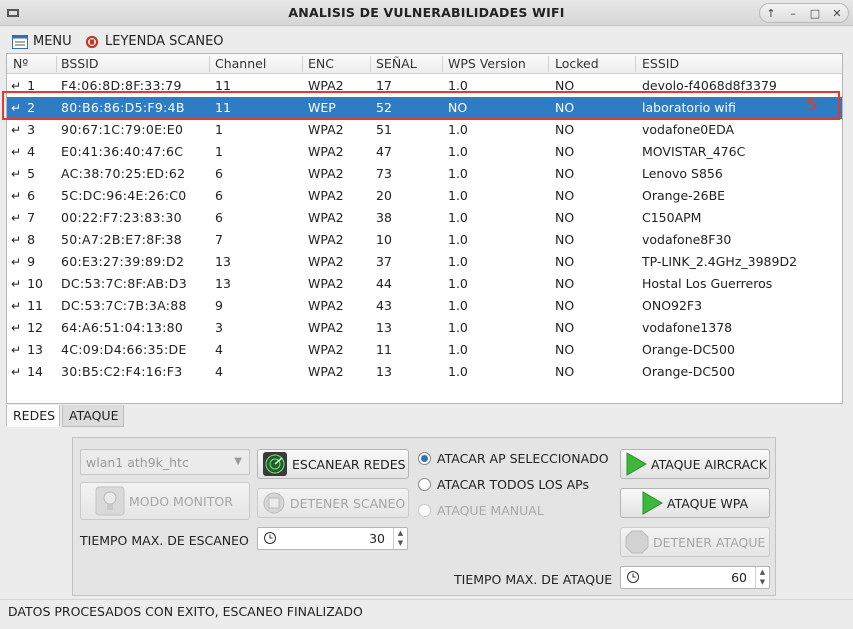  What do you see at coordinates (815, 13) in the screenshot?
I see `maximize-button: □` at bounding box center [815, 13].